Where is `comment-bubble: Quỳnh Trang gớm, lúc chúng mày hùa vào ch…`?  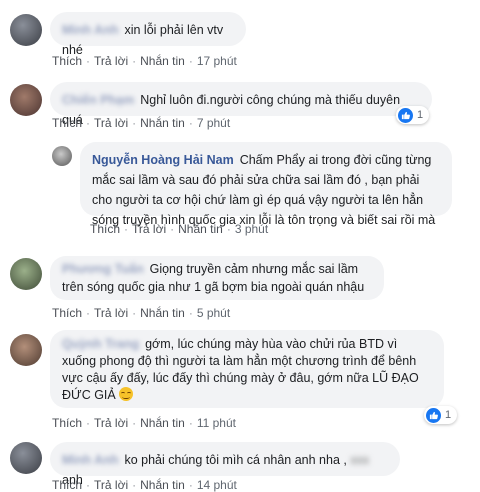
comment-bubble: Quỳnh Trang gớm, lúc chúng mày hùa vào ch… is located at coordinates (247, 369).